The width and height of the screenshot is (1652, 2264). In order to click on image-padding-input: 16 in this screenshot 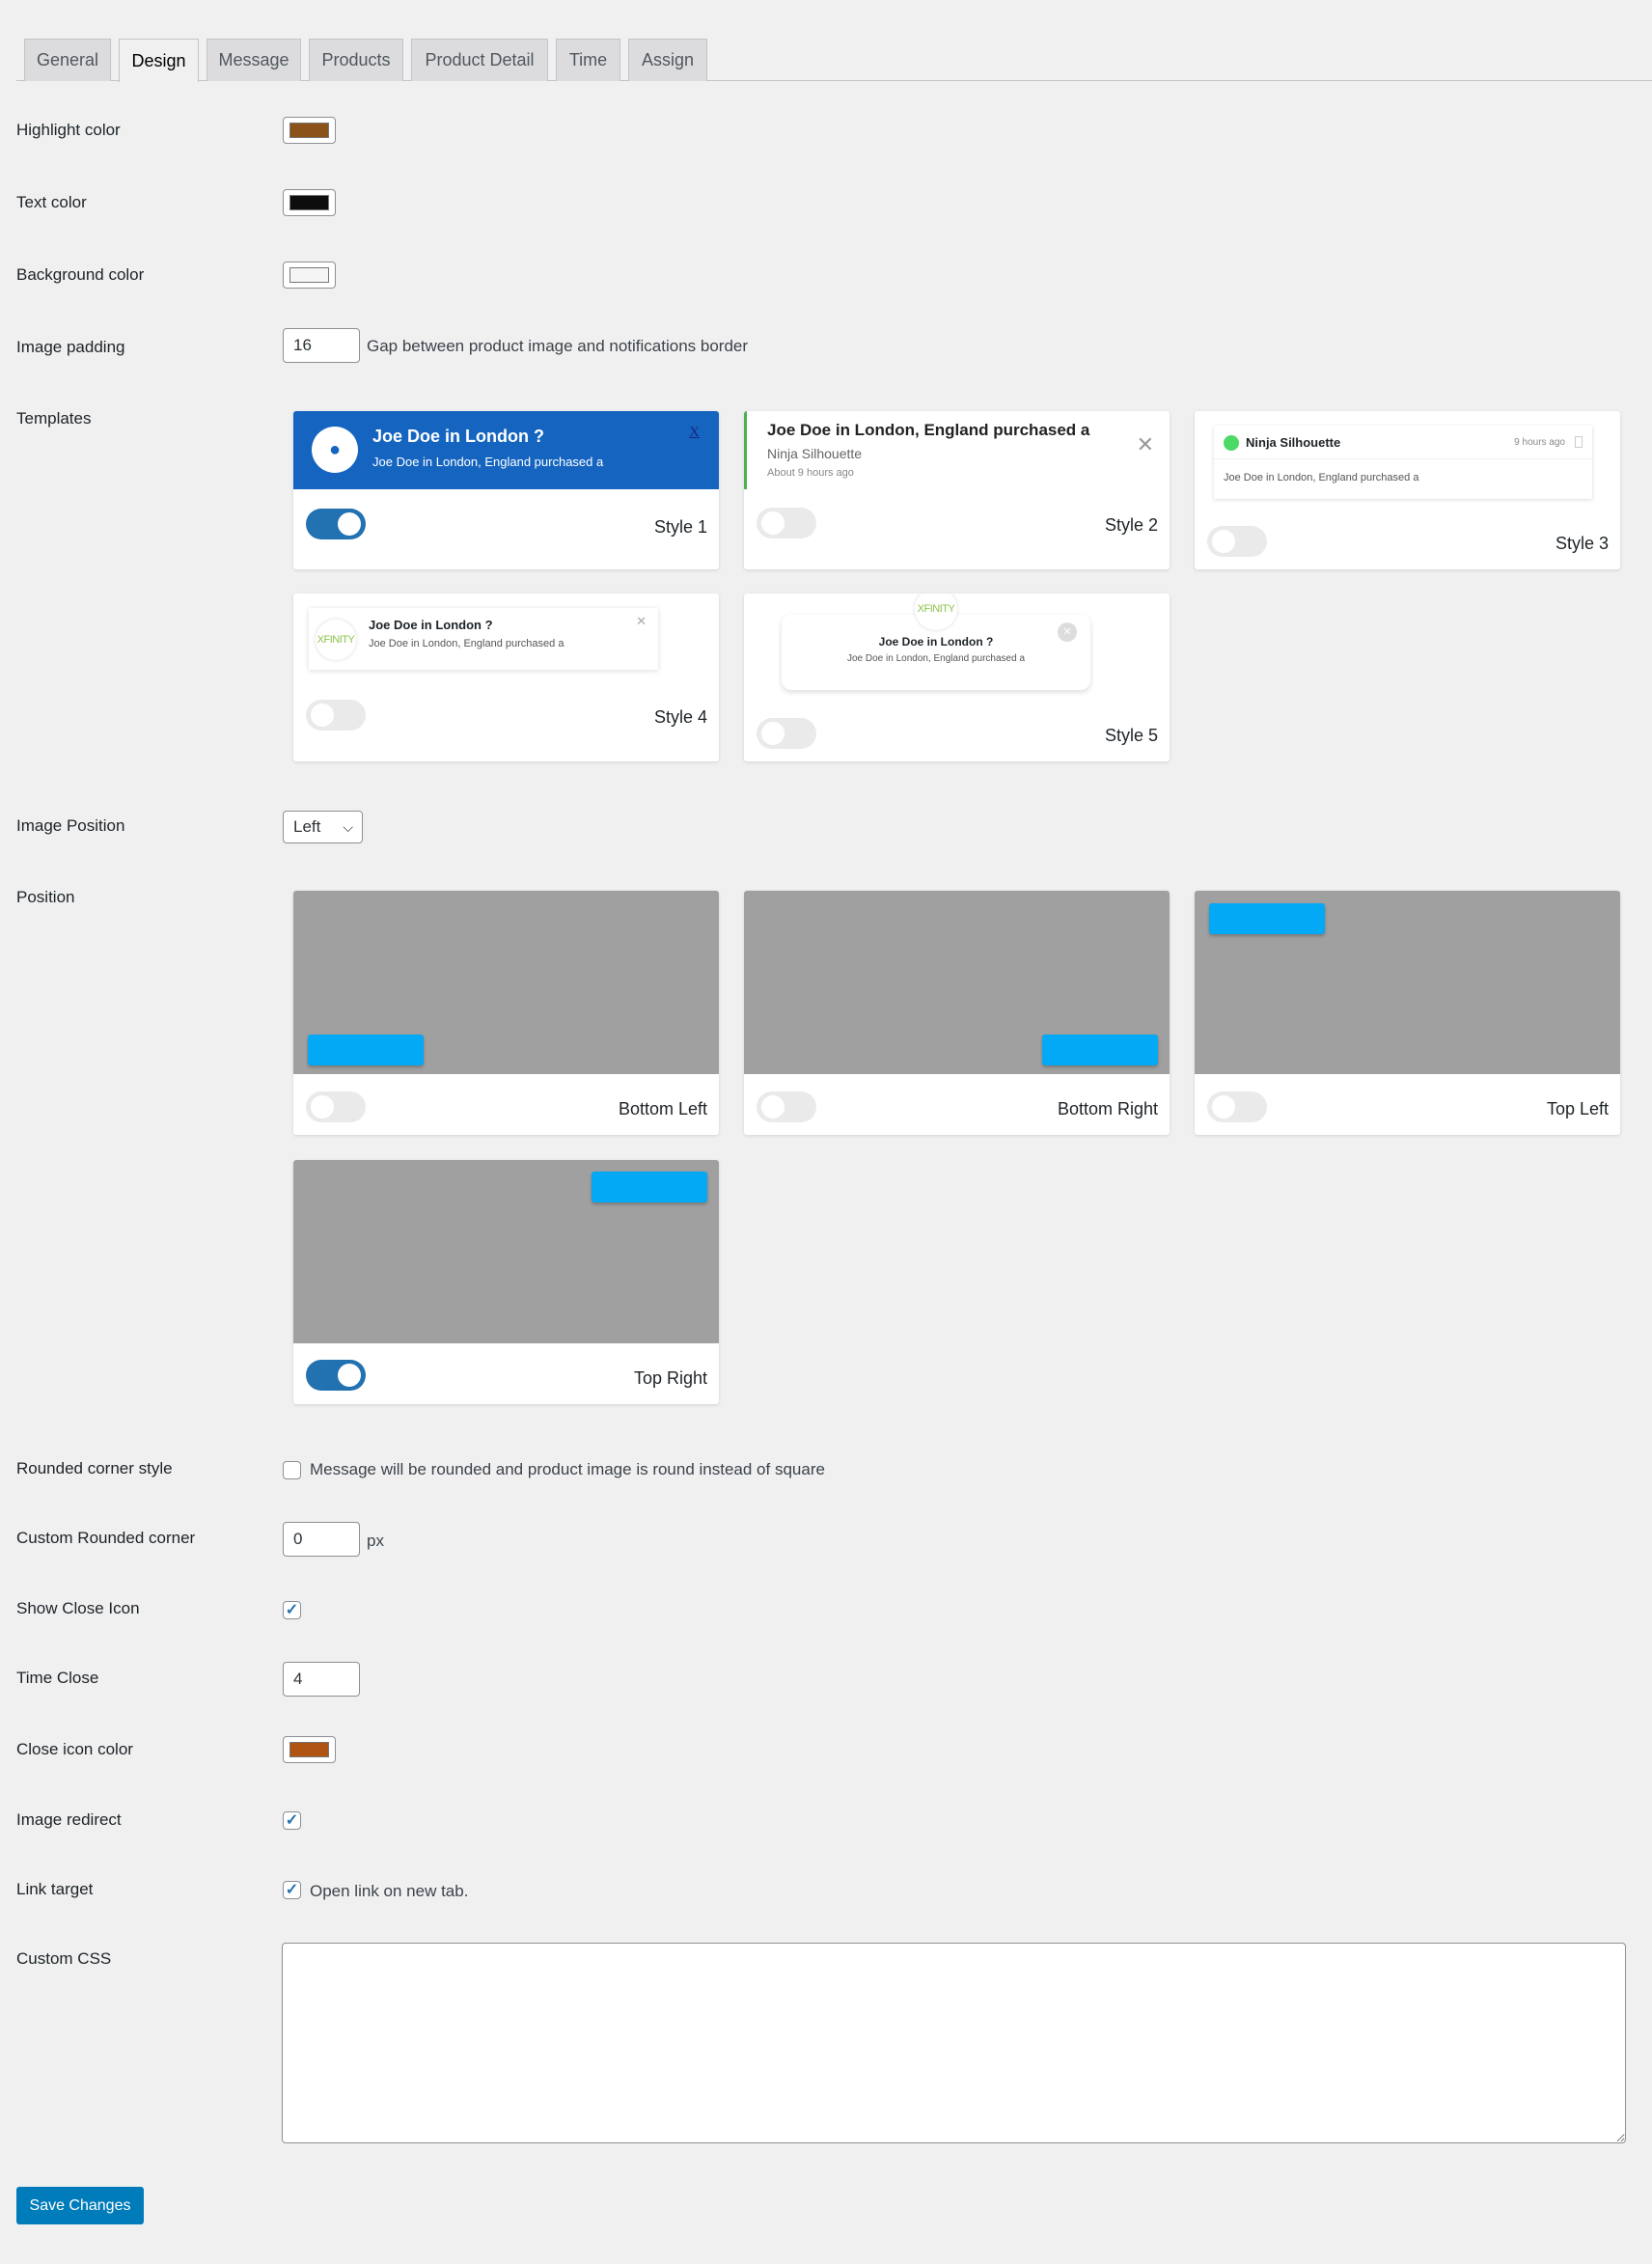, I will do `click(321, 345)`.